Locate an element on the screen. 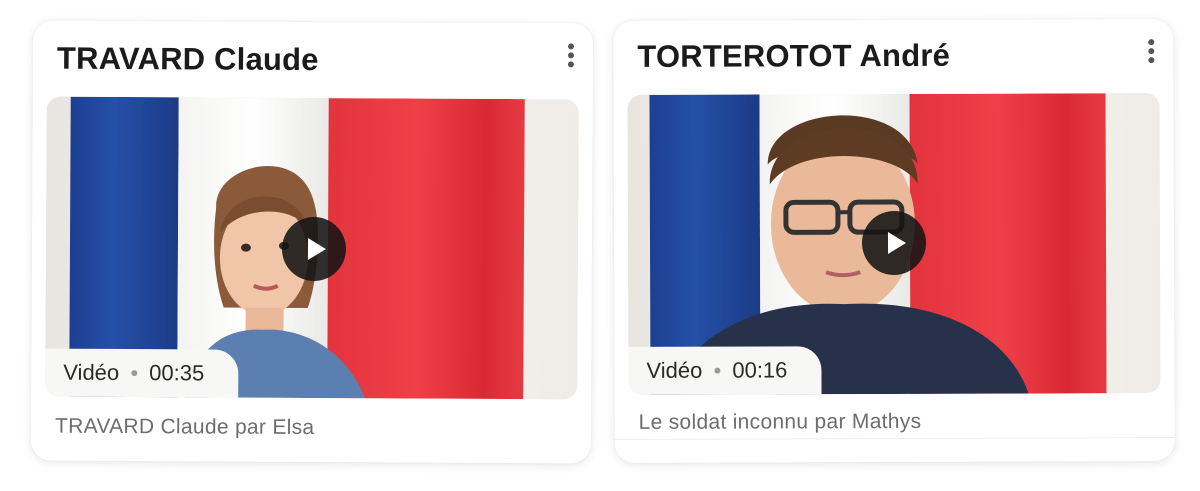 The height and width of the screenshot is (491, 1200). video-duration: 00:16 is located at coordinates (760, 370).